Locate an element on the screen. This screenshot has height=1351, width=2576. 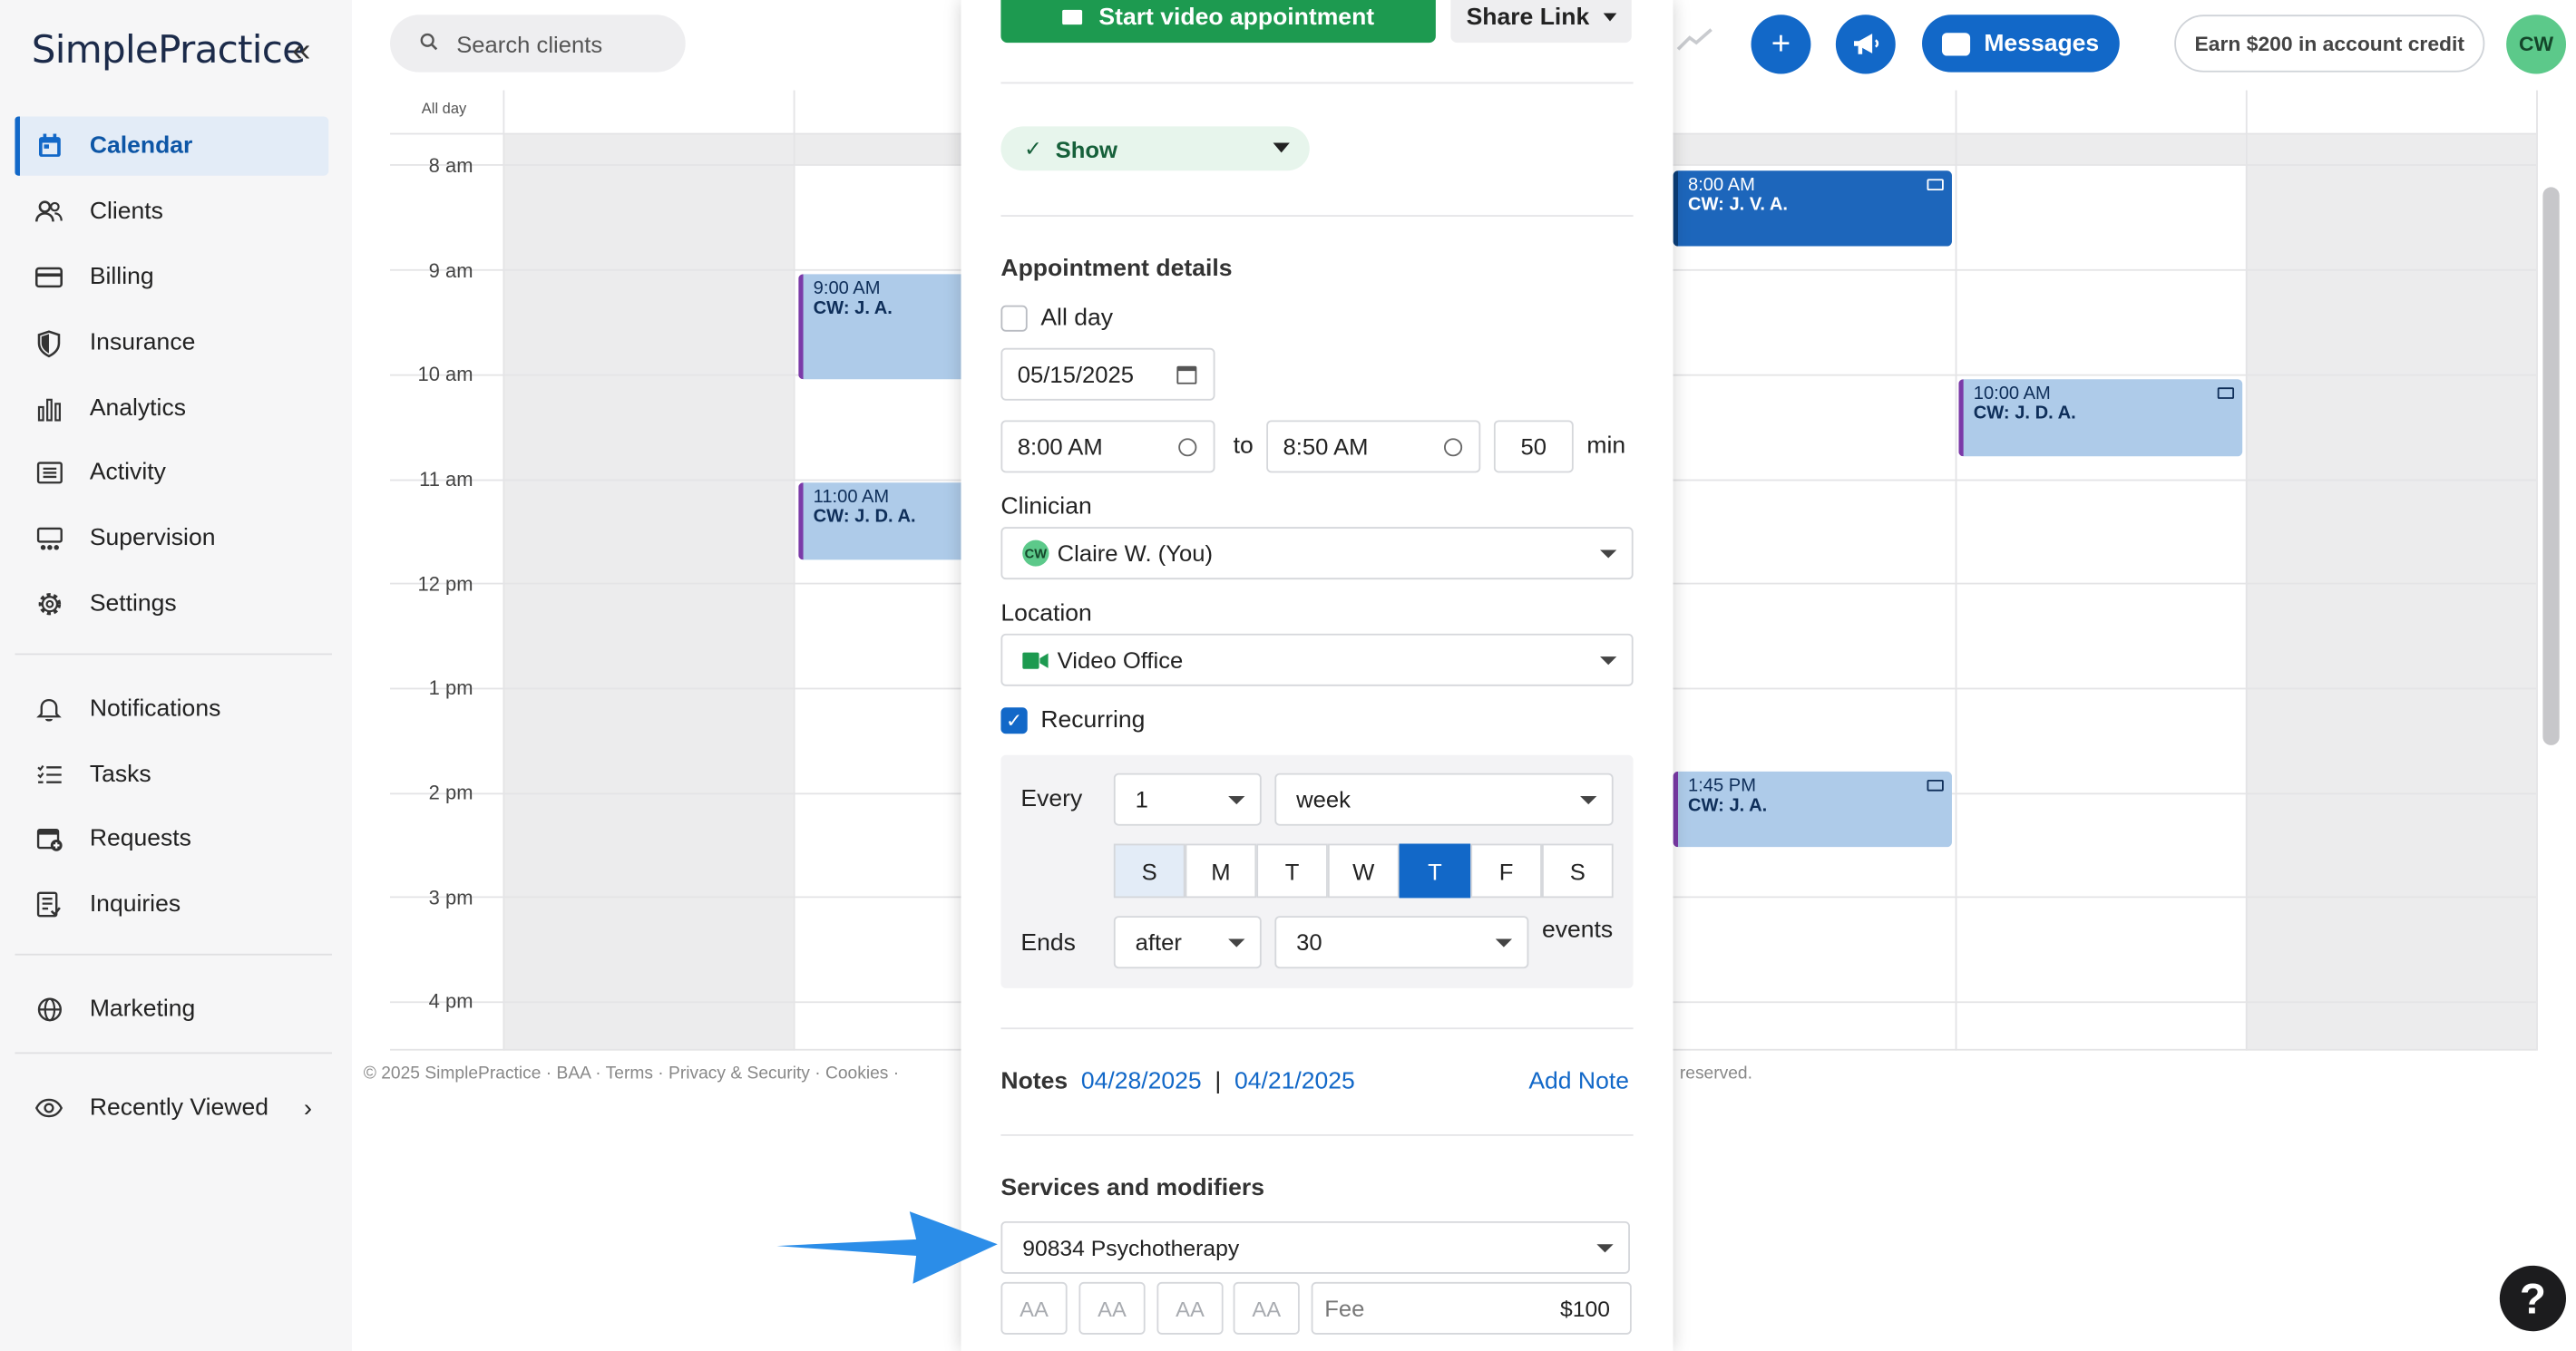
question-icon: ? is located at coordinates (2532, 1297).